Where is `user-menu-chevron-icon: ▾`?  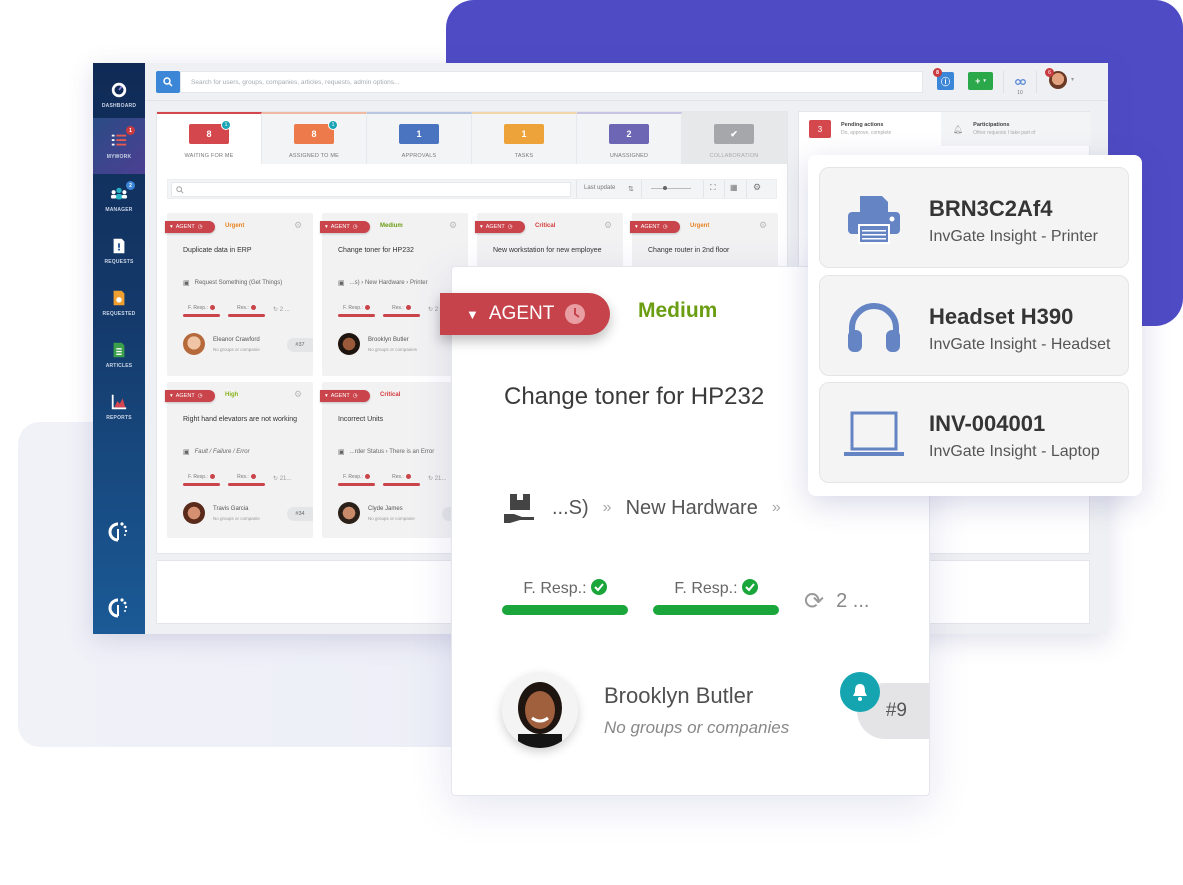 user-menu-chevron-icon: ▾ is located at coordinates (1072, 79).